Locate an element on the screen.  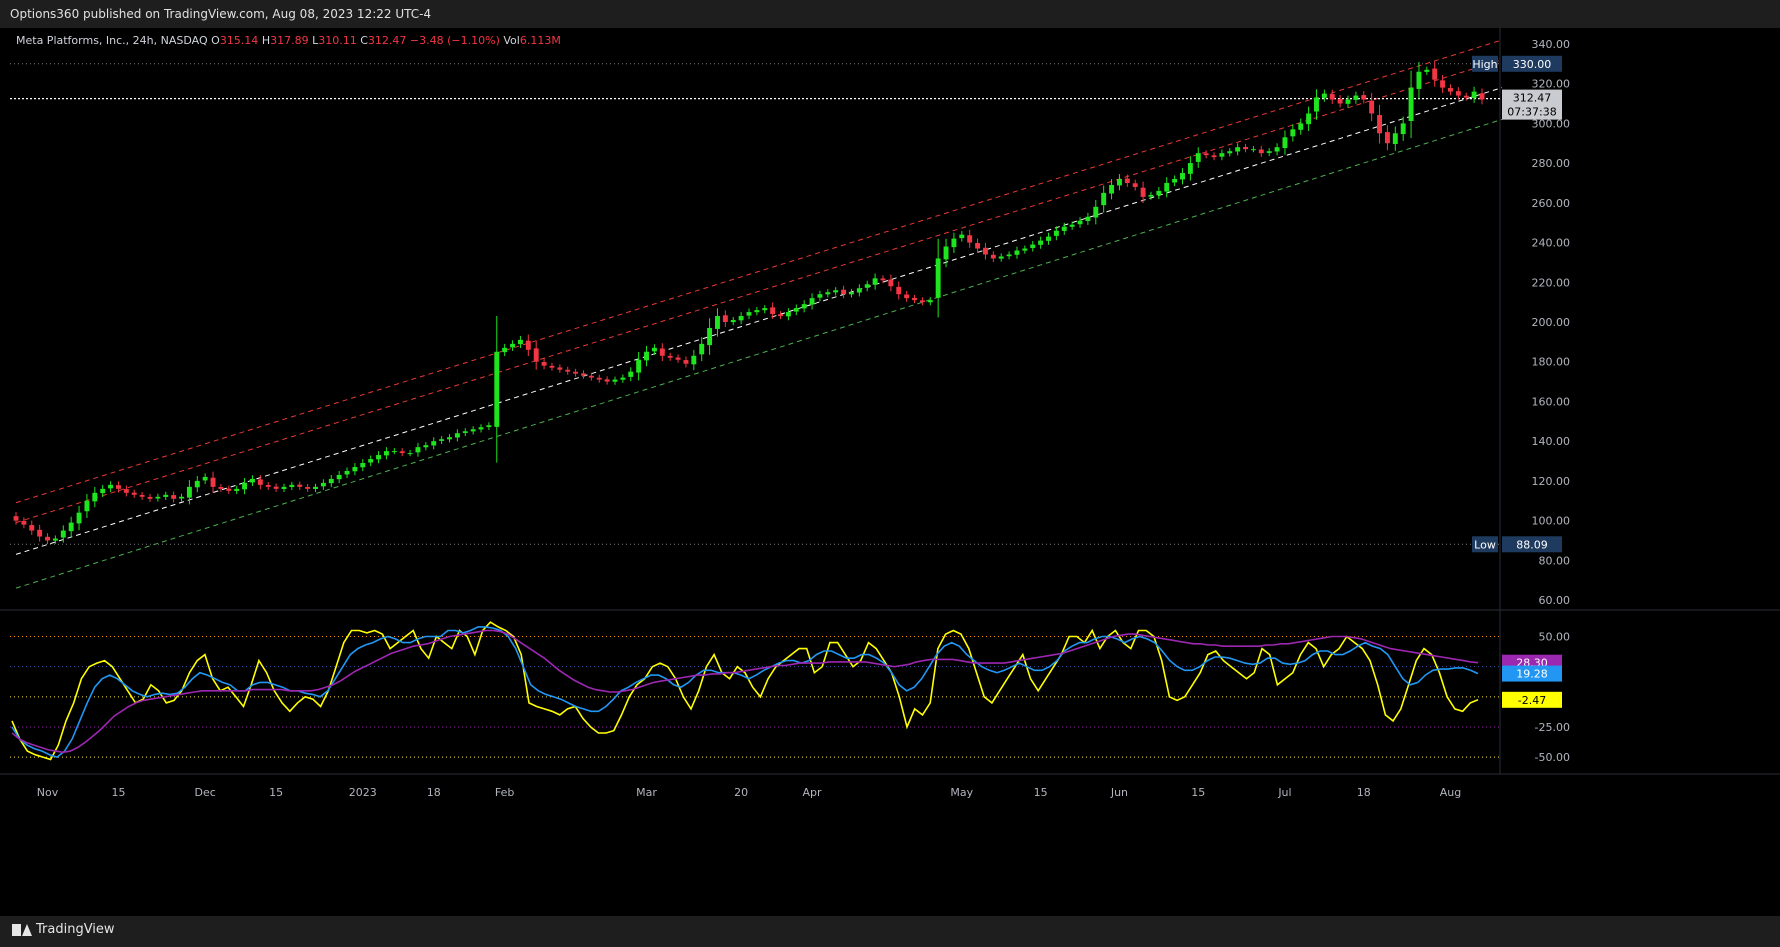
time-tick-label: Jun is located at coordinates (1119, 792).